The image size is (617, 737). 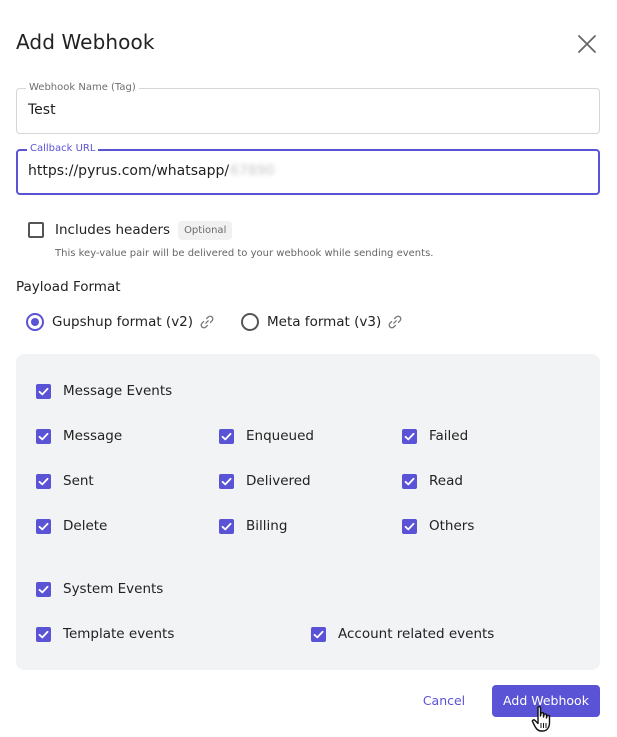 I want to click on radio-gupshup-format: Gupshup format (v2), so click(x=120, y=322).